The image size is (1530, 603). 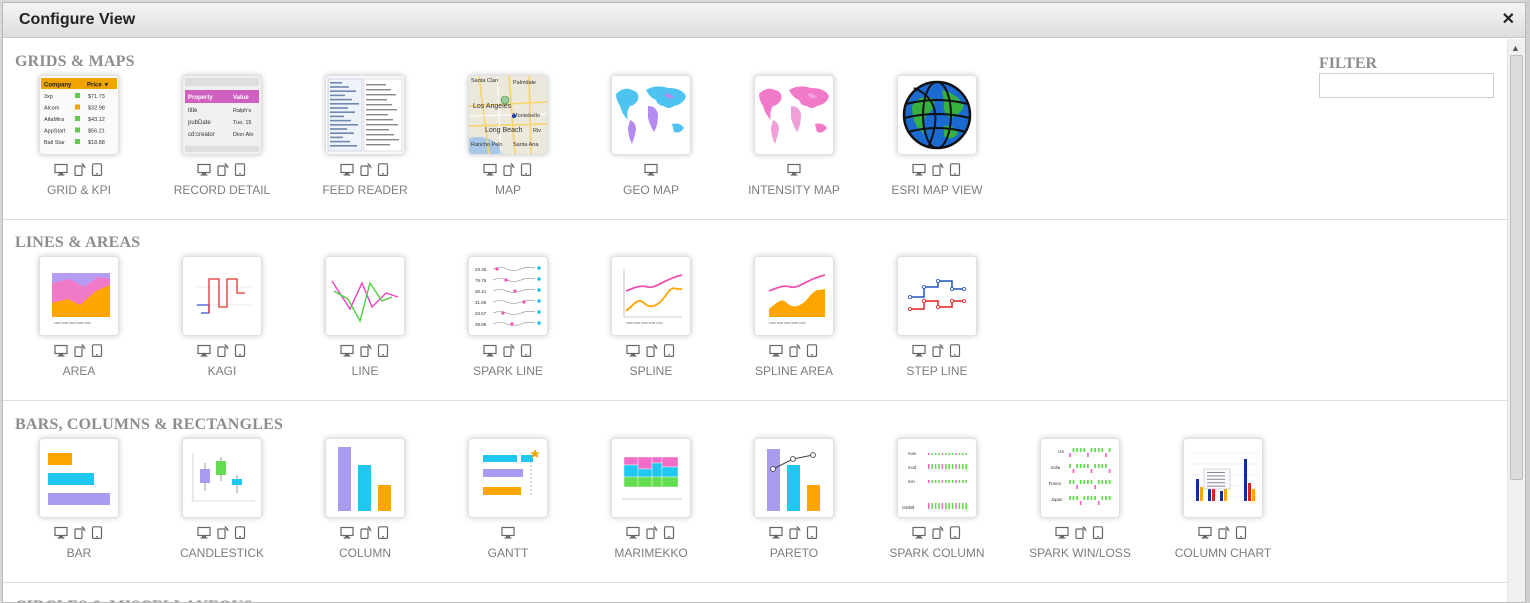 What do you see at coordinates (96, 109) in the screenshot?
I see `svg-text: $32.98` at bounding box center [96, 109].